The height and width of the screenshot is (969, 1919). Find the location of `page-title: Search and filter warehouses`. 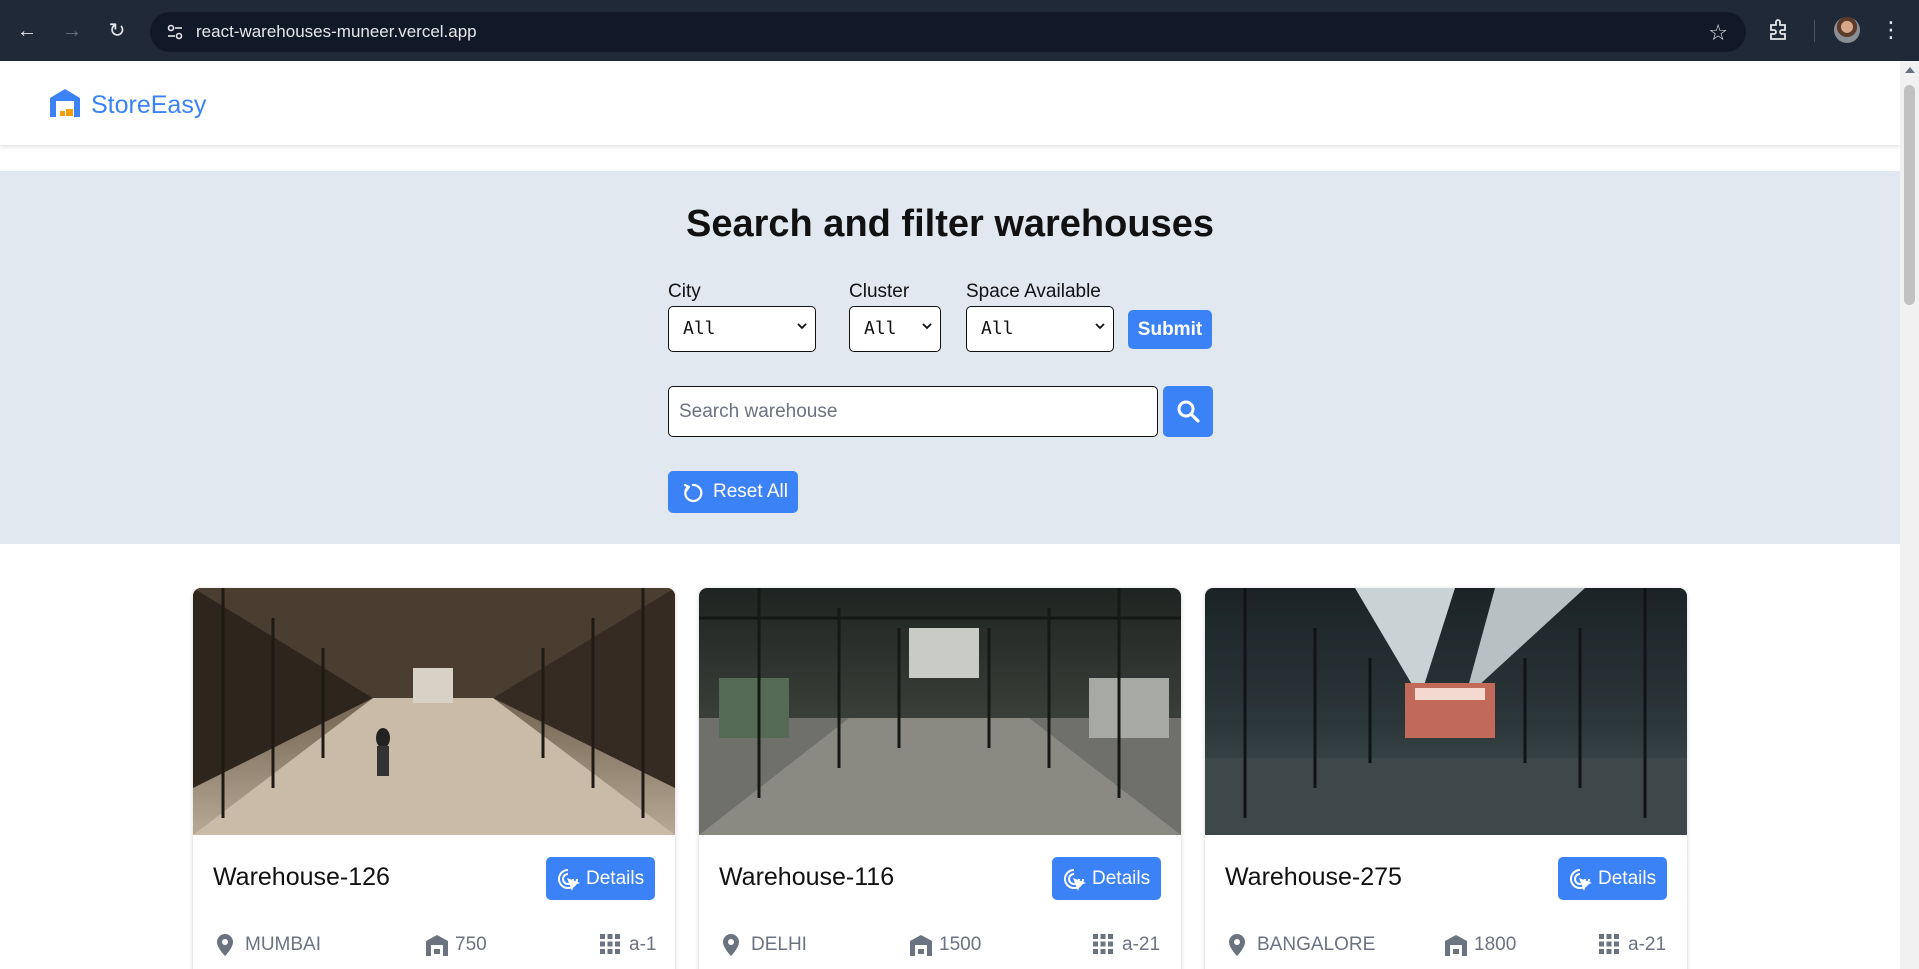

page-title: Search and filter warehouses is located at coordinates (950, 224).